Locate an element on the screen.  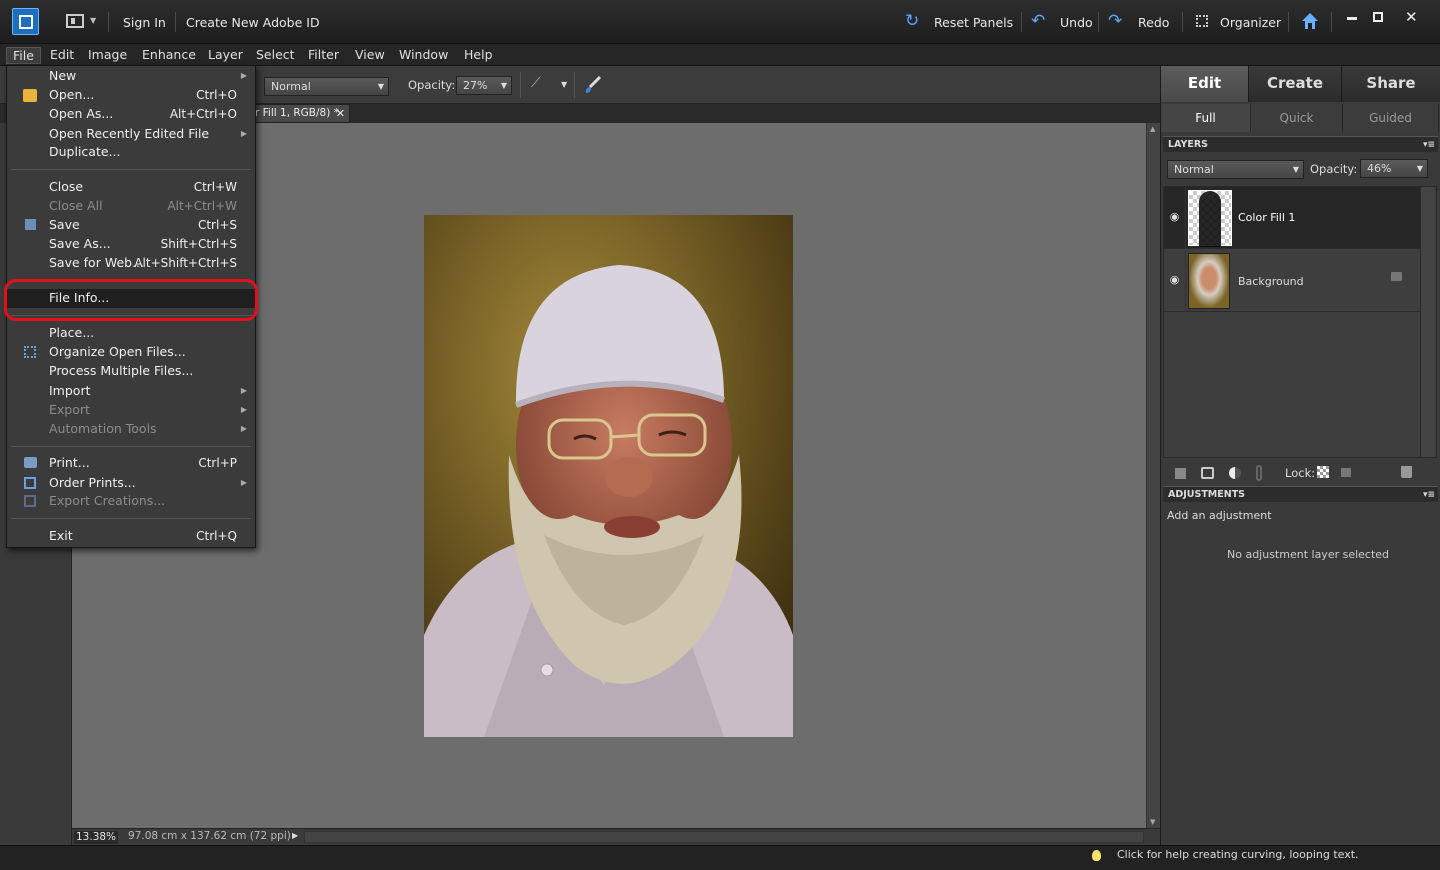
tab-create: Create is located at coordinates (1295, 84).